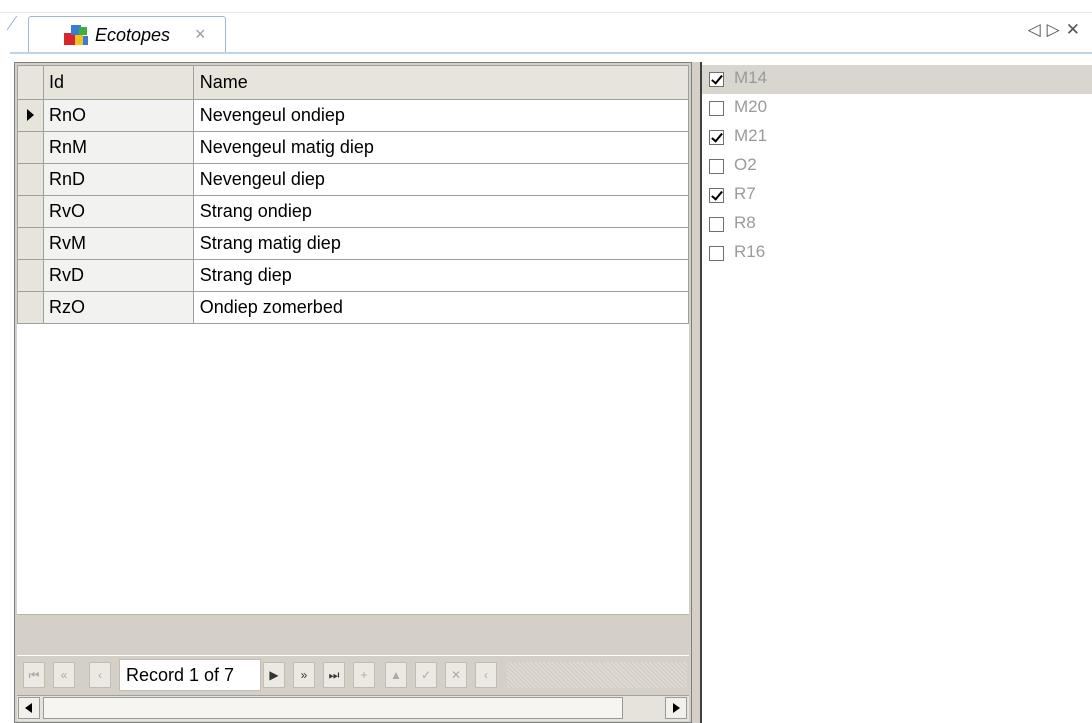  Describe the element at coordinates (441, 115) in the screenshot. I see `cell-name: Nevengeul ondiep` at that location.